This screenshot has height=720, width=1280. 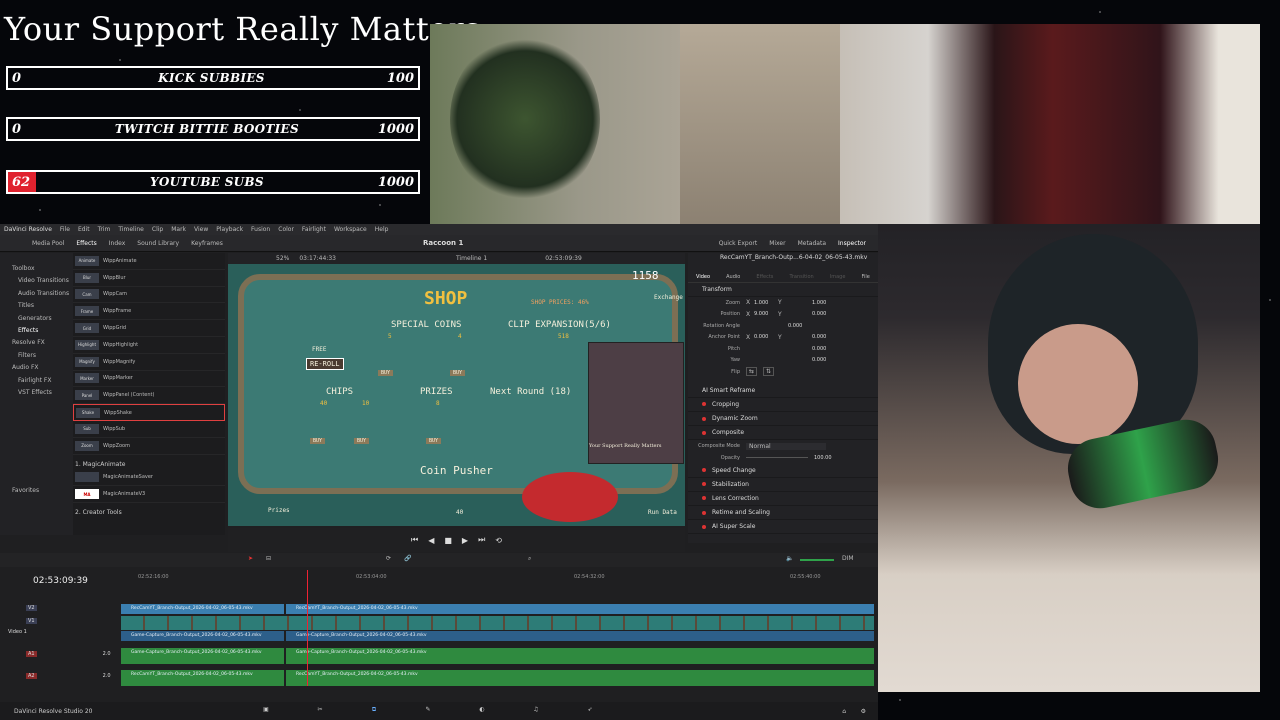 What do you see at coordinates (314, 229) in the screenshot?
I see `menu-fairlight: Fairlight` at bounding box center [314, 229].